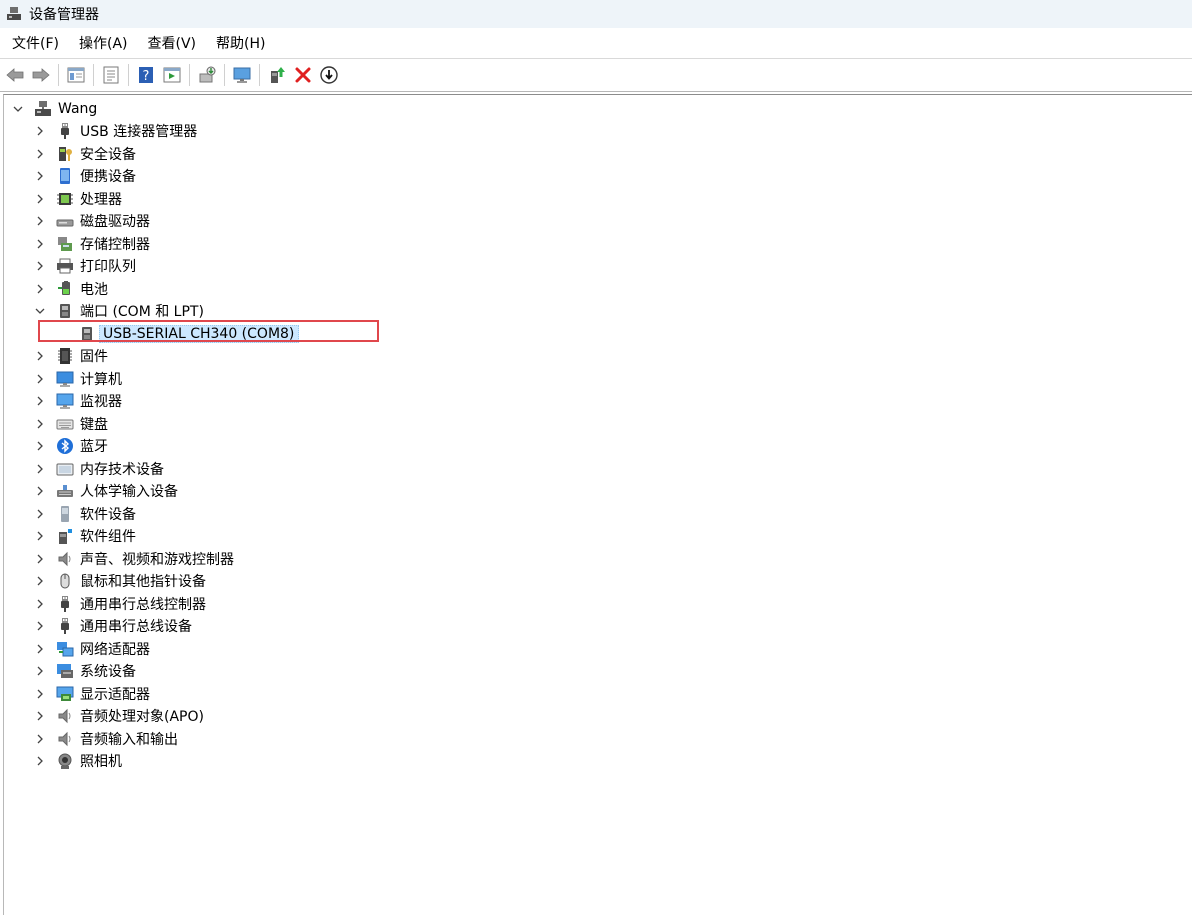  Describe the element at coordinates (92, 221) in the screenshot. I see `tree-item: 磁盘驱动器` at that location.